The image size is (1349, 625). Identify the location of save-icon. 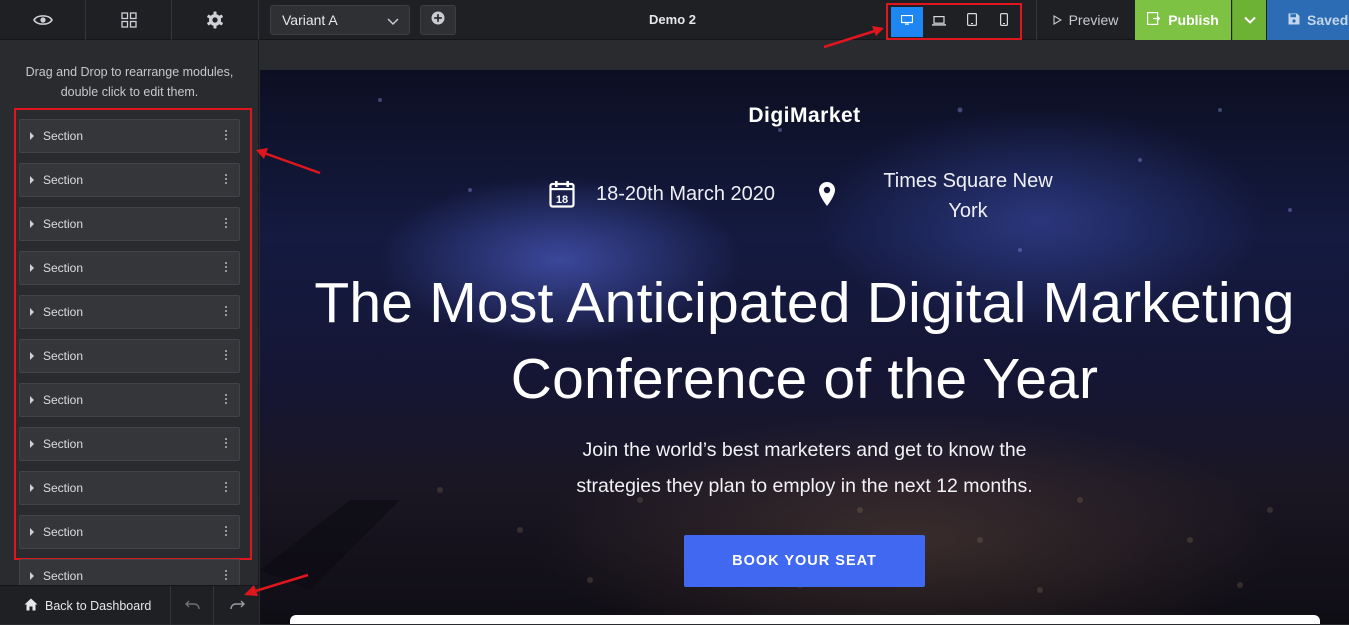
(1294, 20).